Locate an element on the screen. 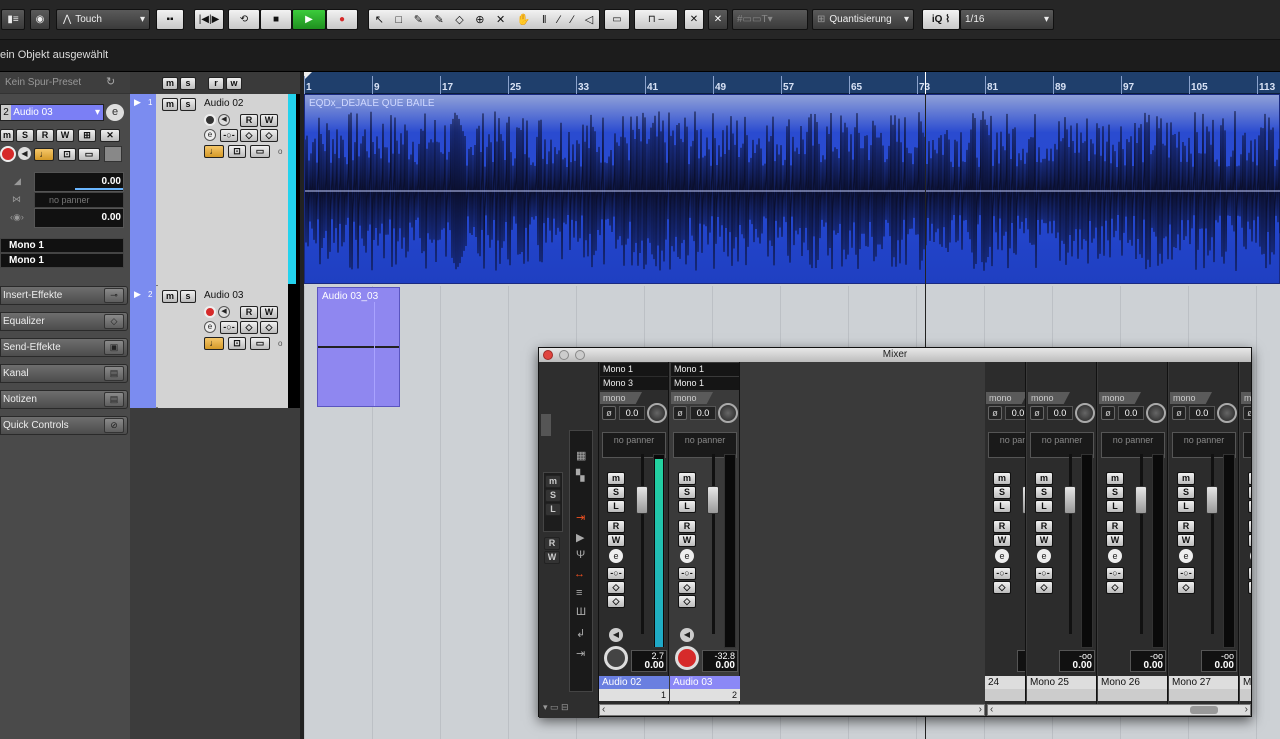  freeze-button: ⊞ is located at coordinates (87, 135).